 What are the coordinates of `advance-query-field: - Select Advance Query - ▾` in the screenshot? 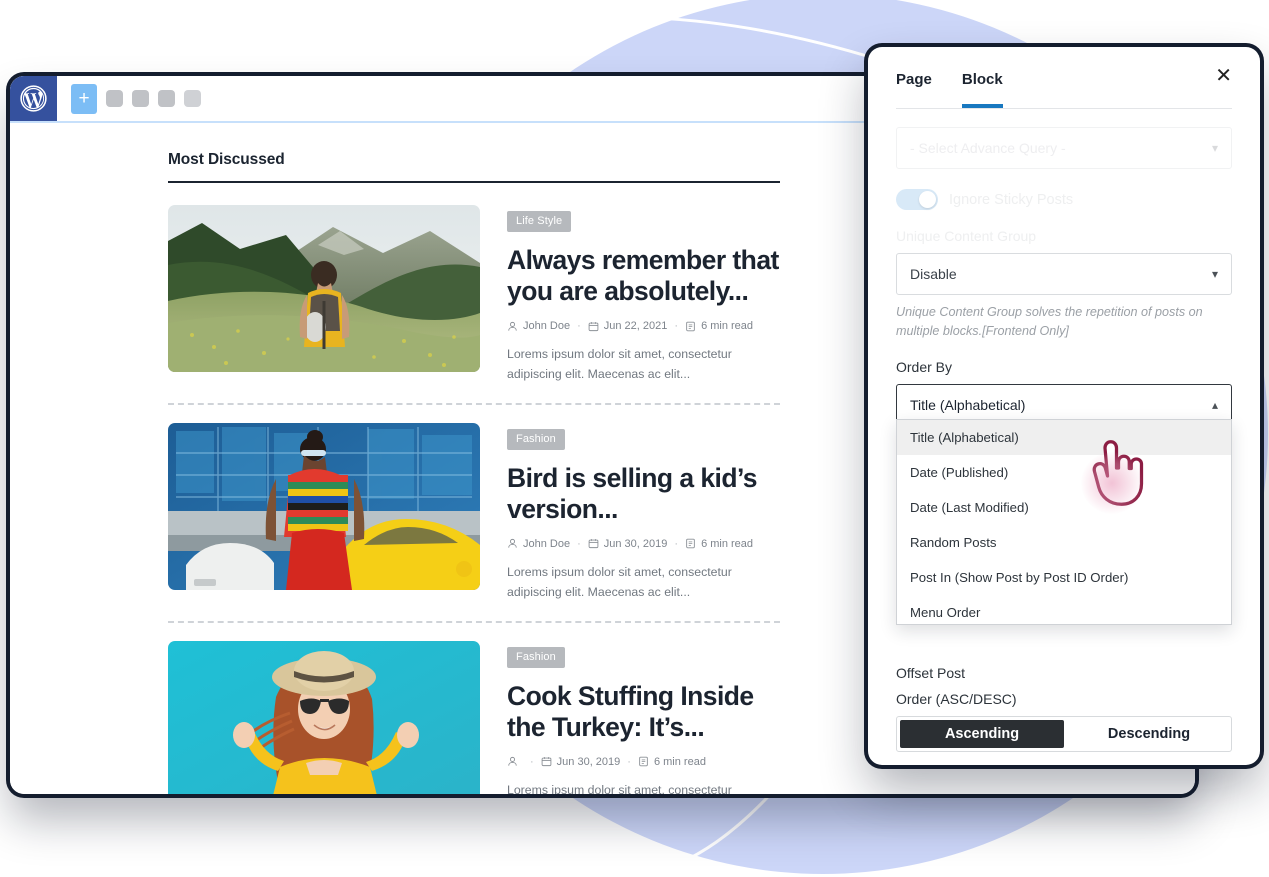 It's located at (1064, 148).